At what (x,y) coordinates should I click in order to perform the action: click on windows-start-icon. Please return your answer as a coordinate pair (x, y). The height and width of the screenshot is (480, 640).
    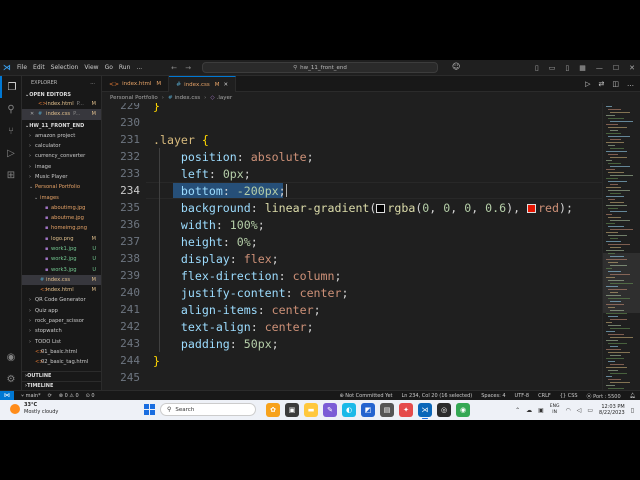
    Looking at the image, I should click on (149, 409).